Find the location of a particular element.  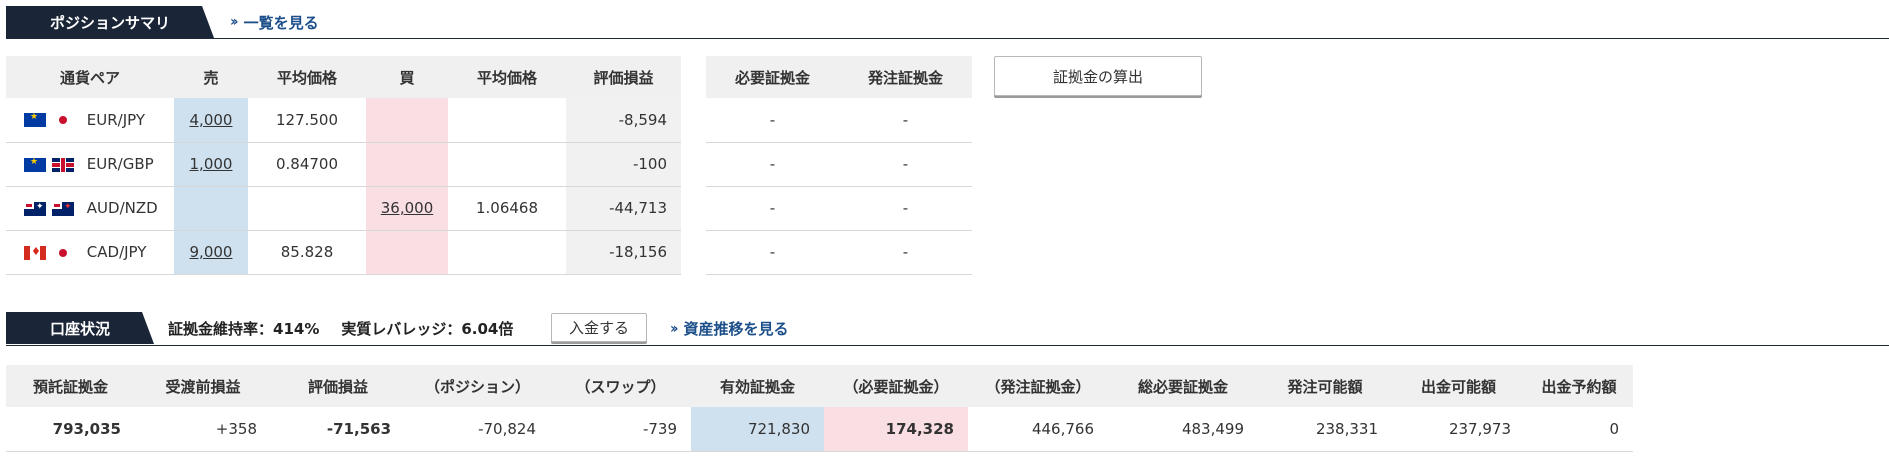

pair-cell: CAD/JPY is located at coordinates (90, 252).